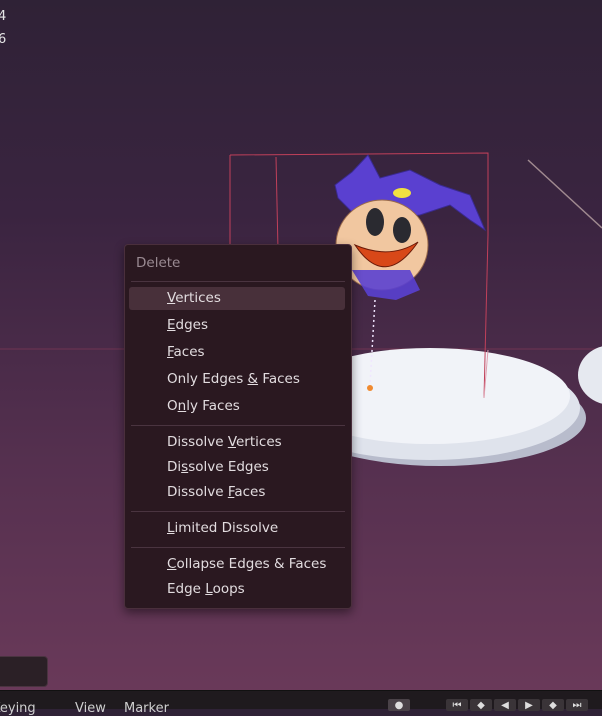 This screenshot has width=602, height=716. Describe the element at coordinates (553, 705) in the screenshot. I see `keyframe-next-icon: ◆` at that location.